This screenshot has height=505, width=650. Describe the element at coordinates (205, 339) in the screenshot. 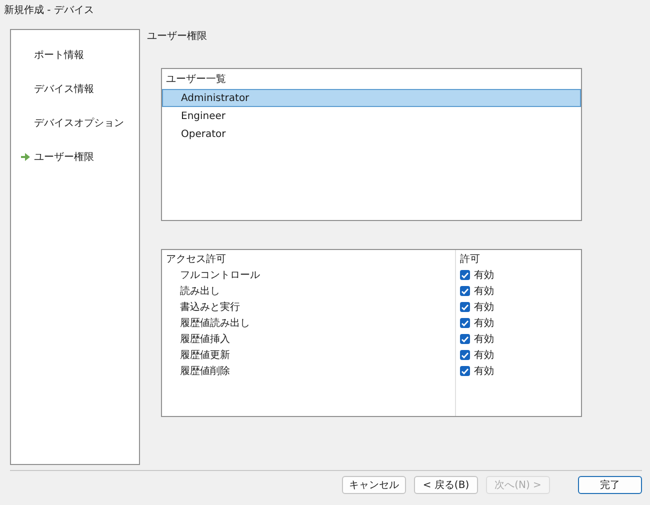

I see `permission-name: 履歴値挿入` at that location.